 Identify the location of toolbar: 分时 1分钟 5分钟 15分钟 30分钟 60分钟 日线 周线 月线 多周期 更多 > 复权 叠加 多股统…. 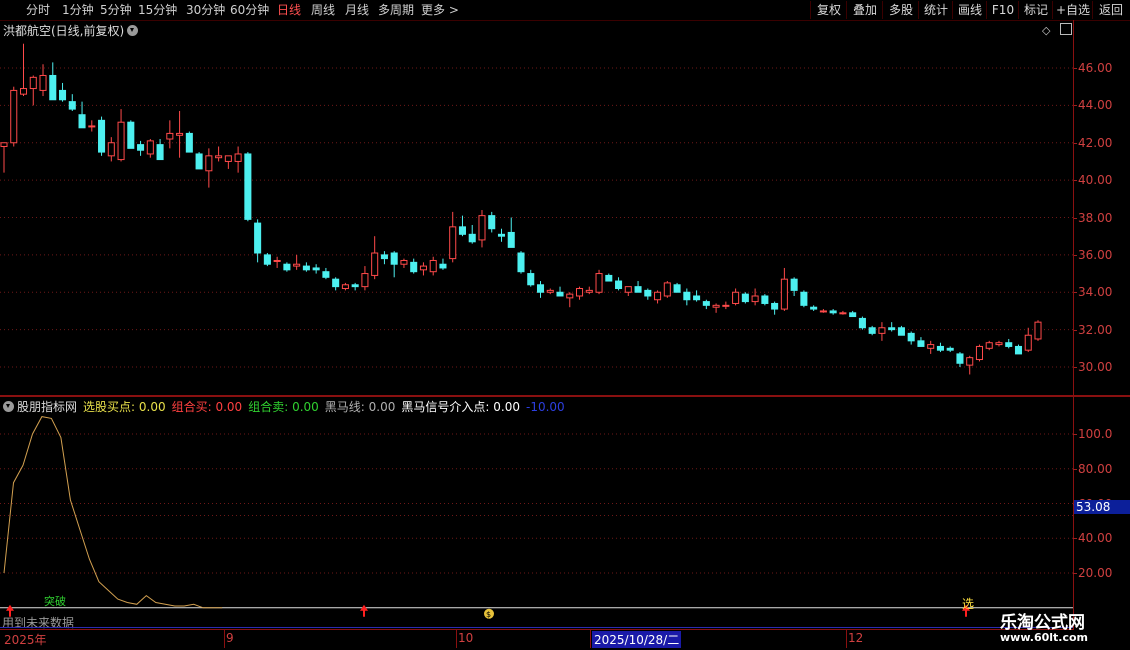
(565, 10).